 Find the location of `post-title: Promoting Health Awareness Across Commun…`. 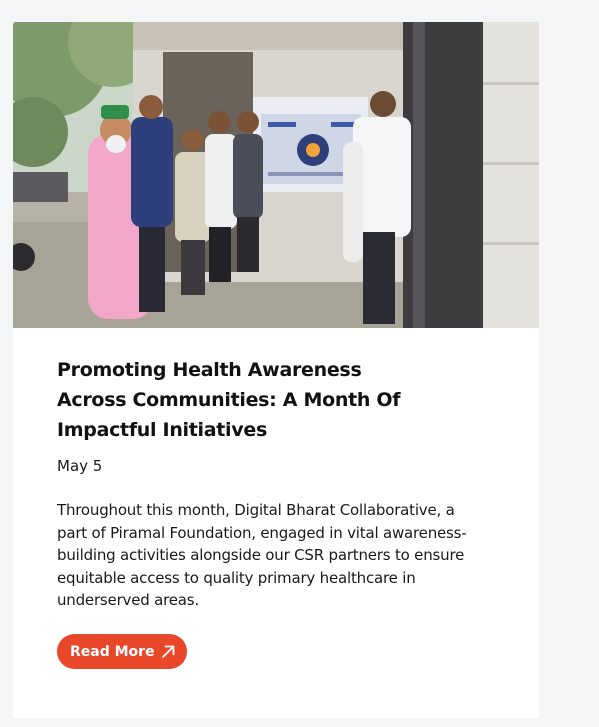

post-title: Promoting Health Awareness Across Commun… is located at coordinates (237, 400).